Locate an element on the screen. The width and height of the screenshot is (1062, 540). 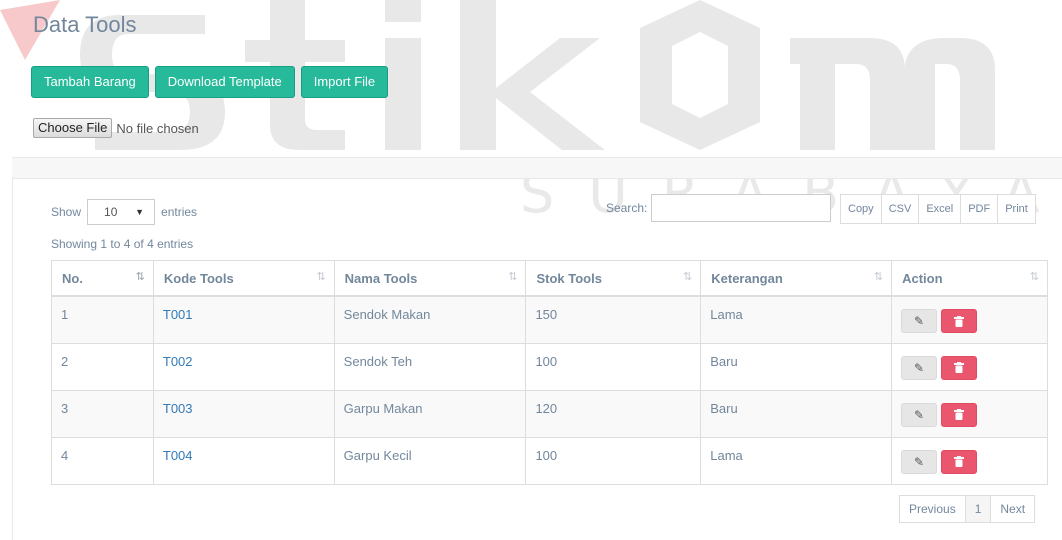
column-header-keterangan: Keterangan ⇅ is located at coordinates (796, 278).